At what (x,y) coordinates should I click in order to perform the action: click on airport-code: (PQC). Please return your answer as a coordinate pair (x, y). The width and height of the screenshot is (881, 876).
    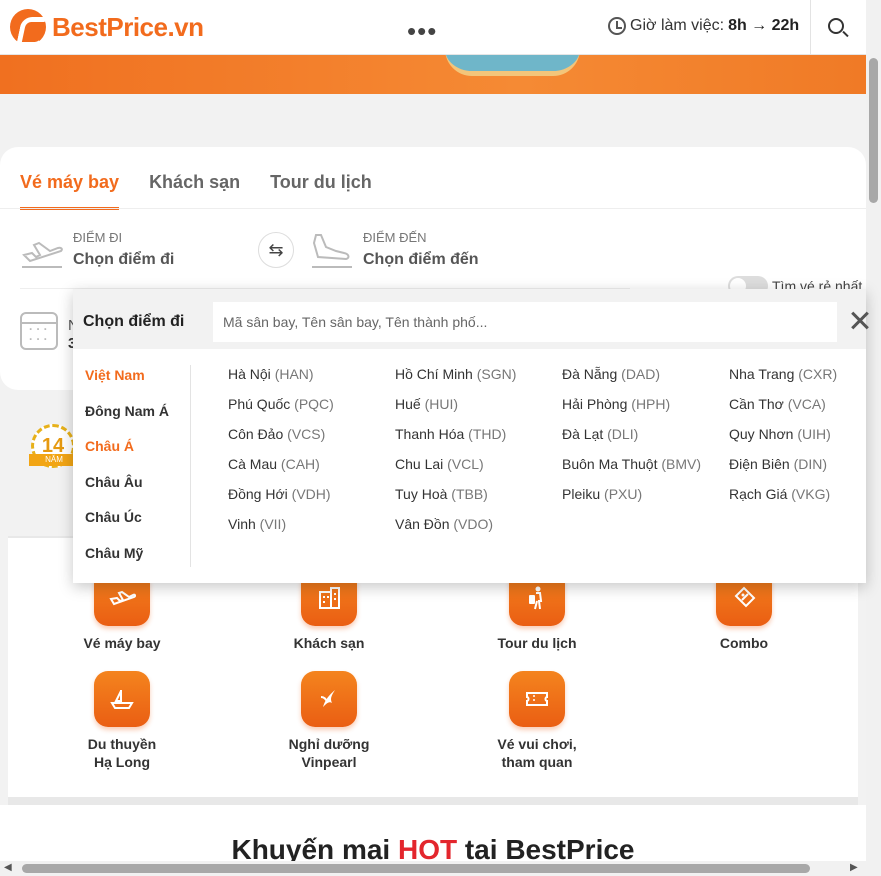
    Looking at the image, I should click on (314, 404).